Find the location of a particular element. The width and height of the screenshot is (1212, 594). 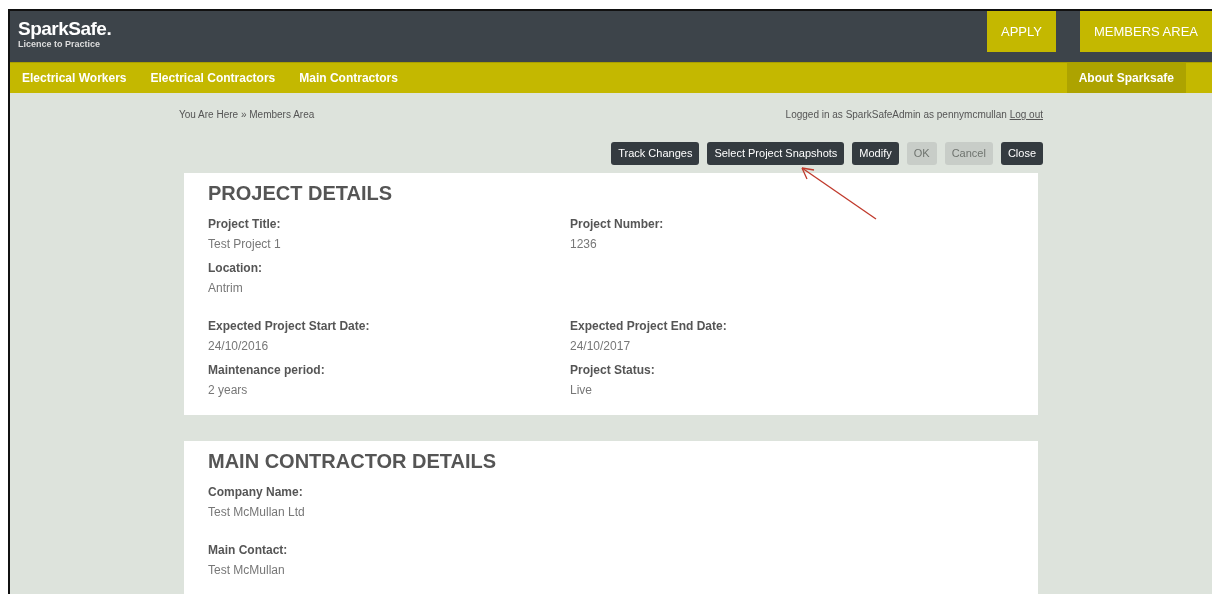

field-value: Antrim is located at coordinates (226, 288).